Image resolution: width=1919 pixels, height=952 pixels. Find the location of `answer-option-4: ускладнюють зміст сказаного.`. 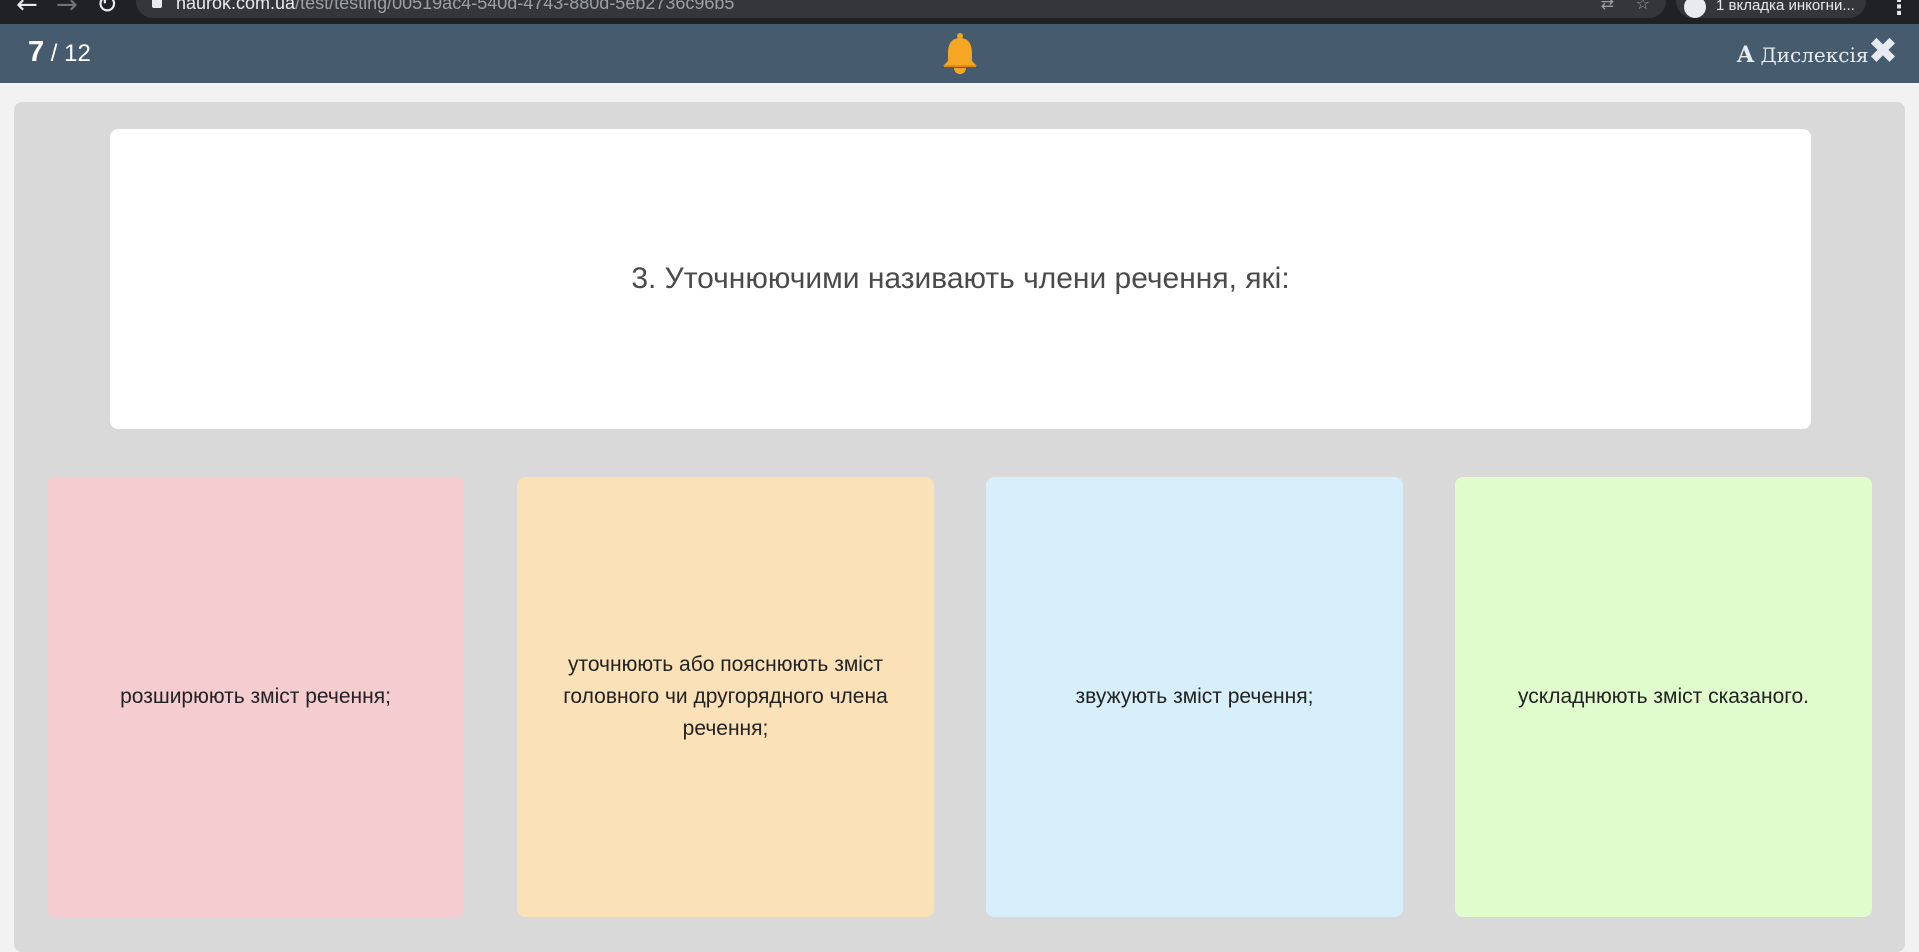

answer-option-4: ускладнюють зміст сказаного. is located at coordinates (1663, 697).